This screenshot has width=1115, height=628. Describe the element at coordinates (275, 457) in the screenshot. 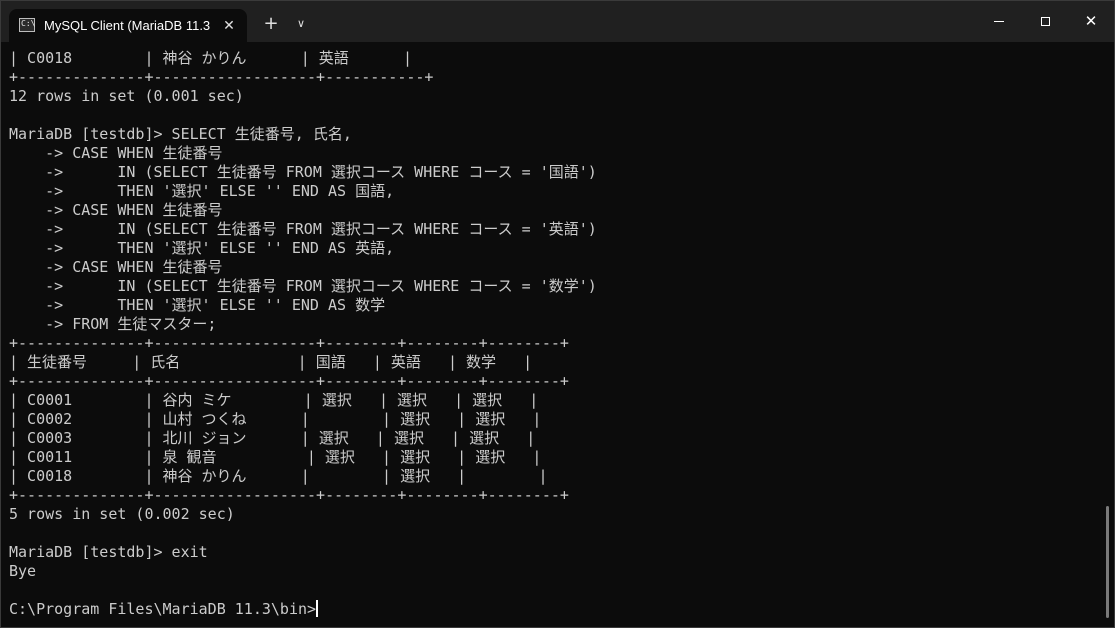

I see `terminal-line: | C0011 | 泉 観音 | 選択 | 選択 | 選択 |` at that location.